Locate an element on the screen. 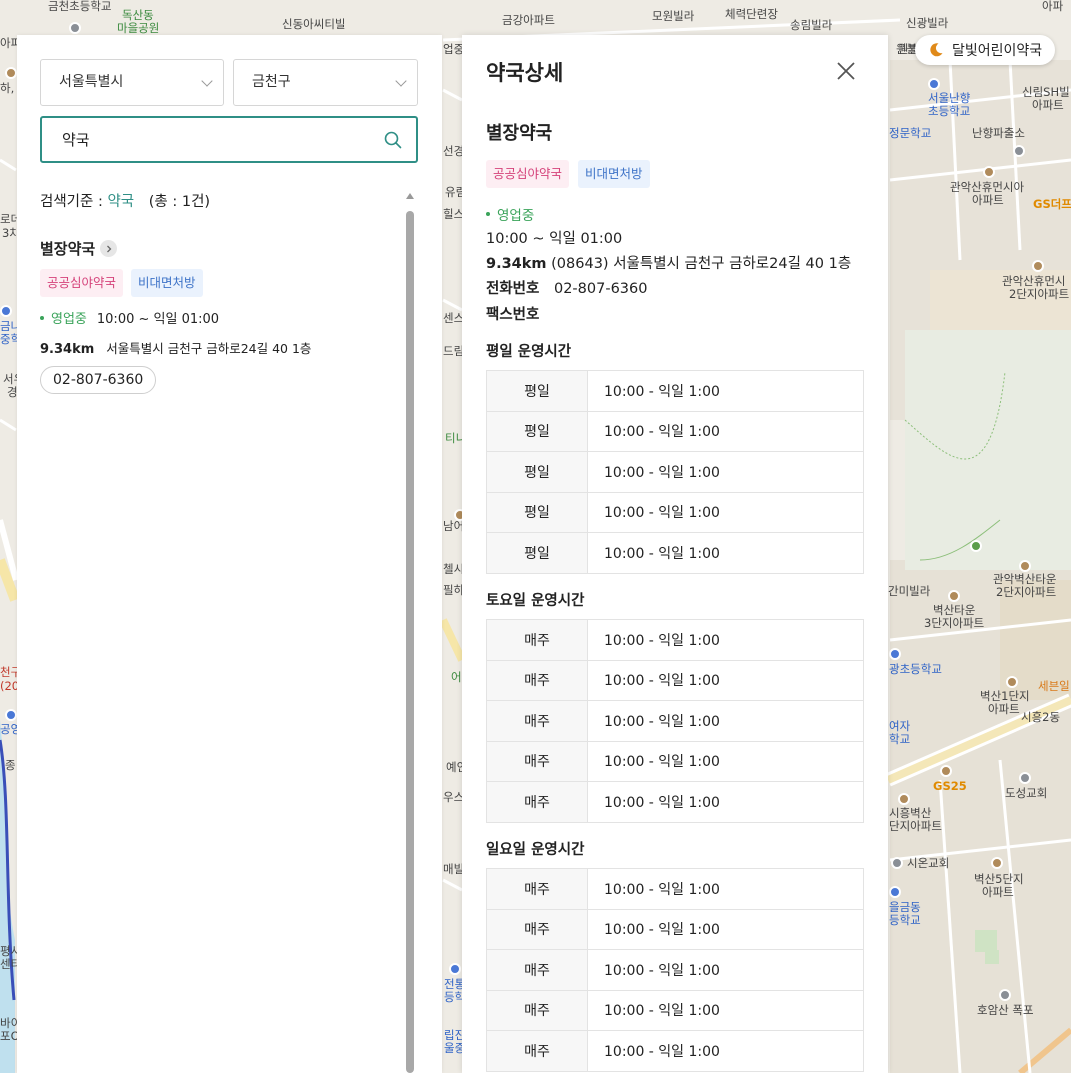 Image resolution: width=1071 pixels, height=1073 pixels. park-poi-icon is located at coordinates (976, 546).